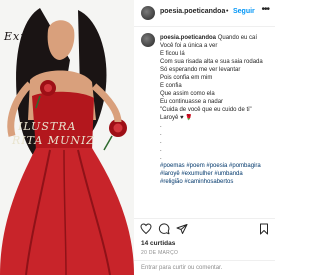 This screenshot has width=320, height=276. Describe the element at coordinates (176, 118) in the screenshot. I see `caption-line: Laroyê ♥ 🌹` at that location.